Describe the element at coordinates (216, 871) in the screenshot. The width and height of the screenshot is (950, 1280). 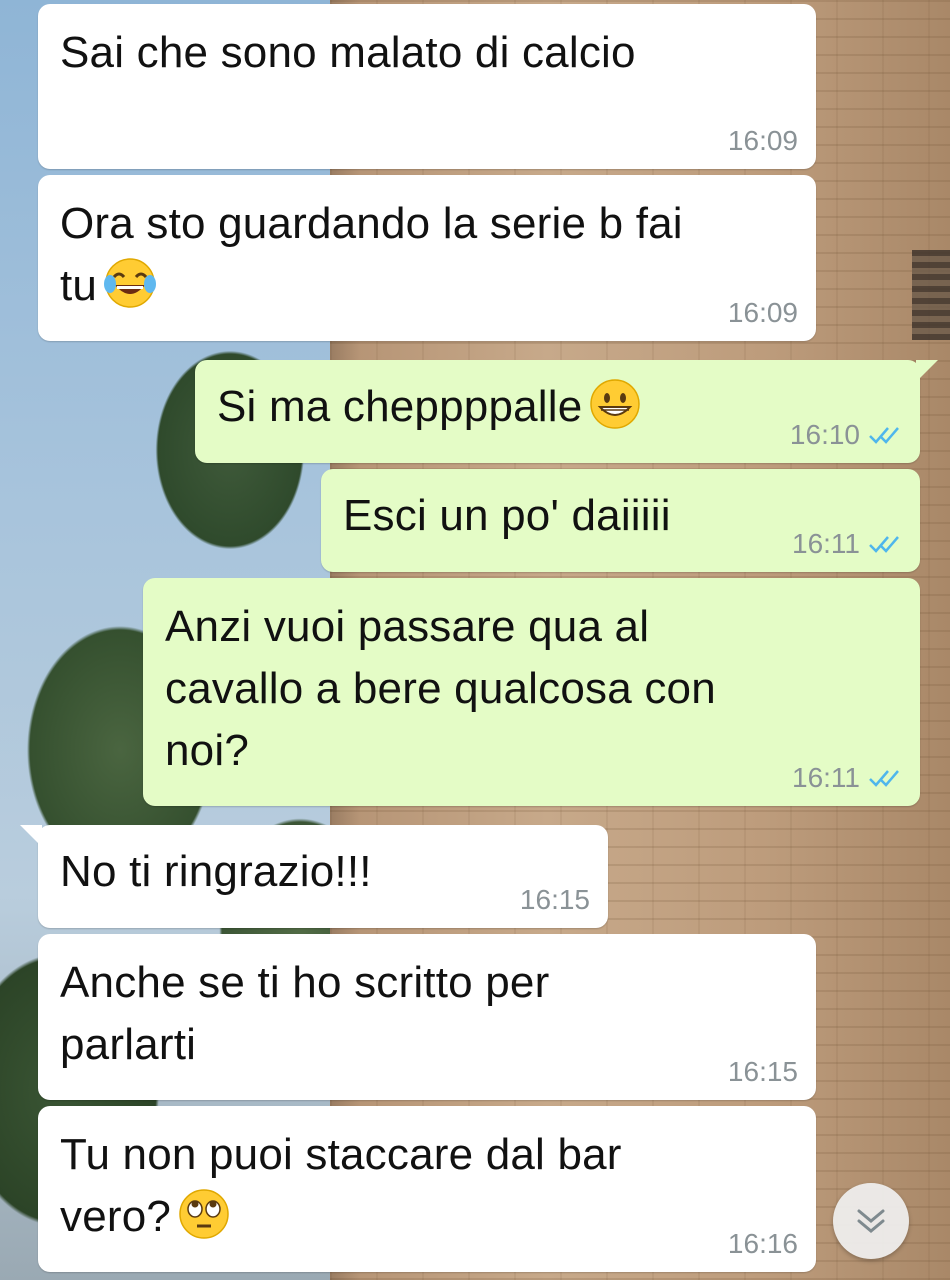
I see `message-text: No ti ringrazio!!!` at that location.